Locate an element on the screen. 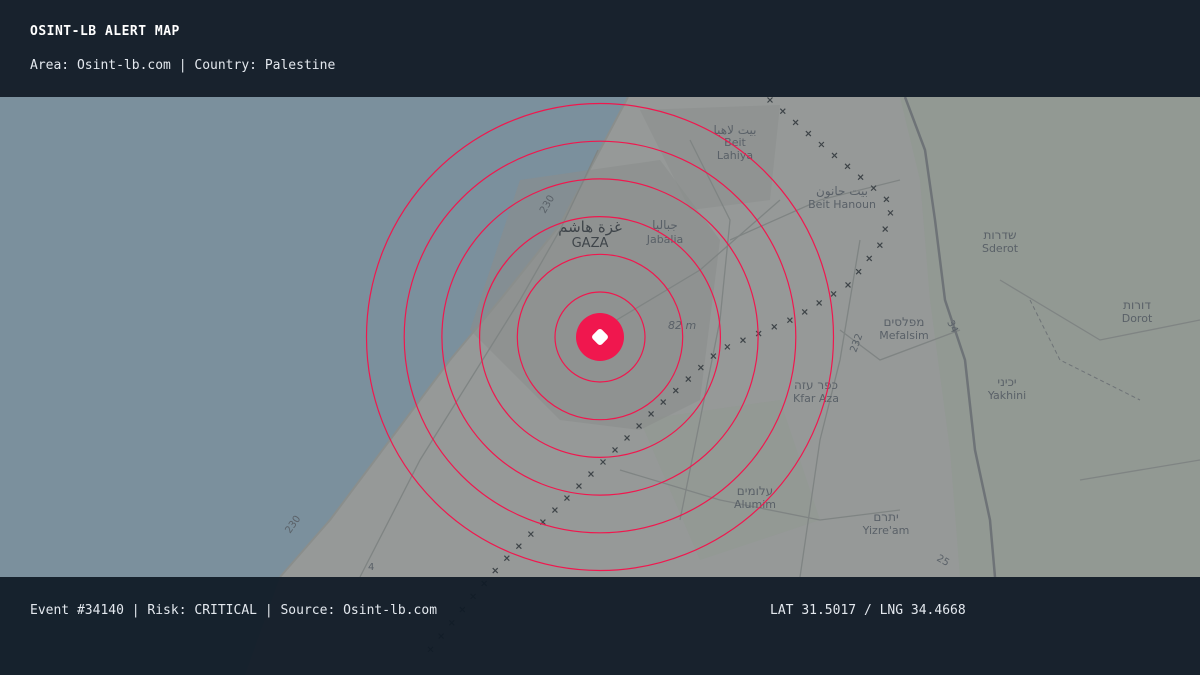 Image resolution: width=1200 pixels, height=675 pixels. header-banner is located at coordinates (600, 48).